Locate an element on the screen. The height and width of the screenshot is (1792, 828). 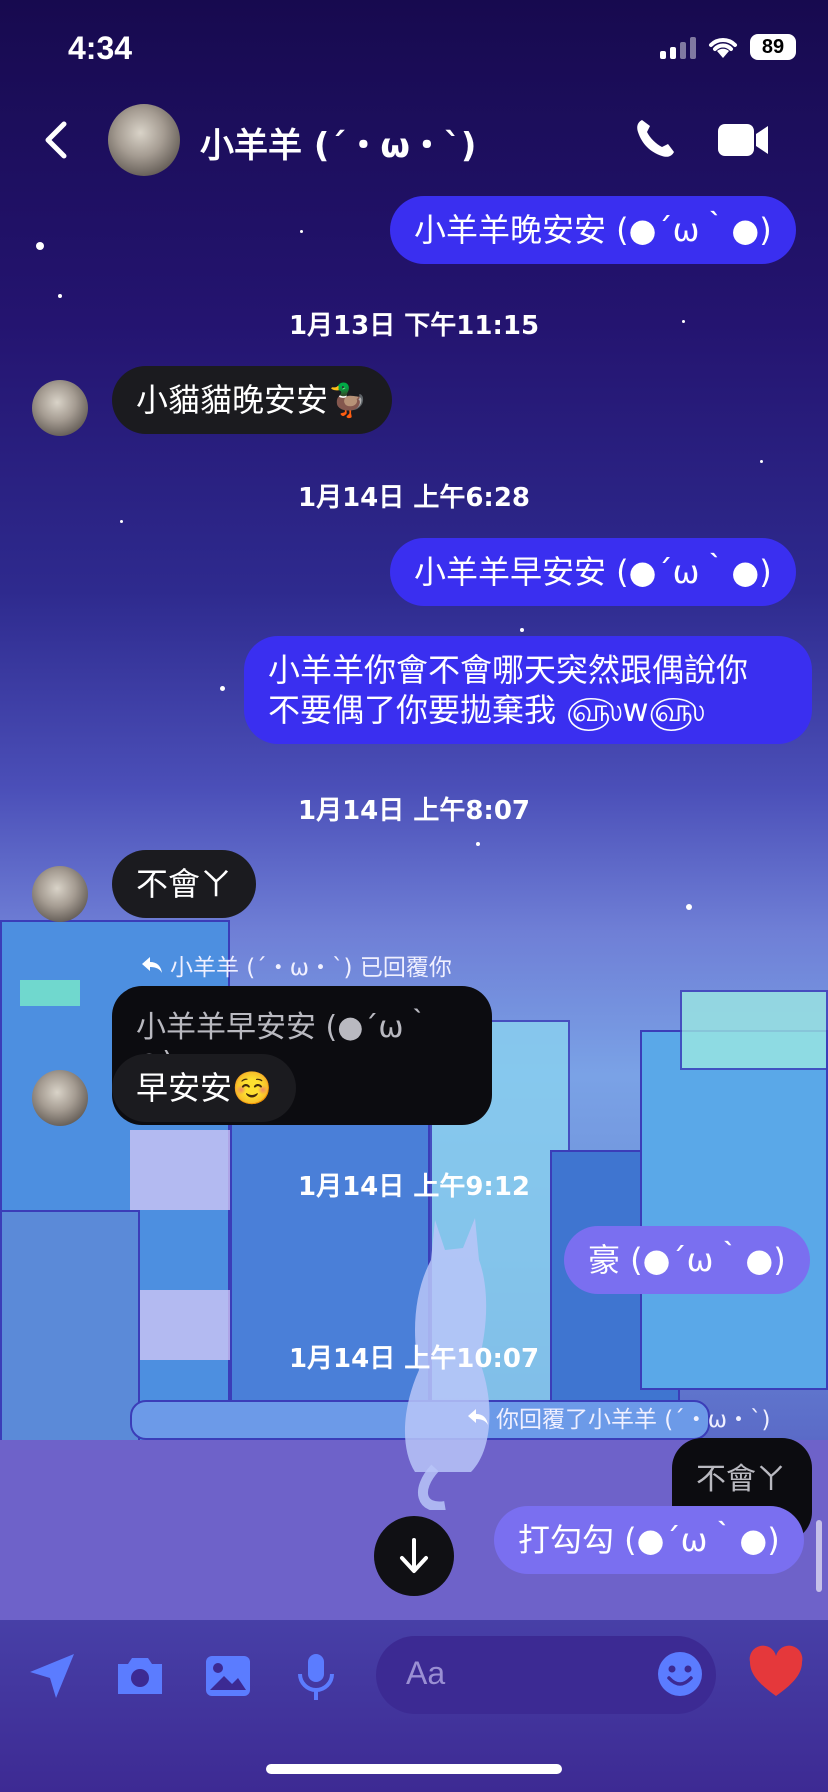
chevron-left-icon is located at coordinates (58, 140).